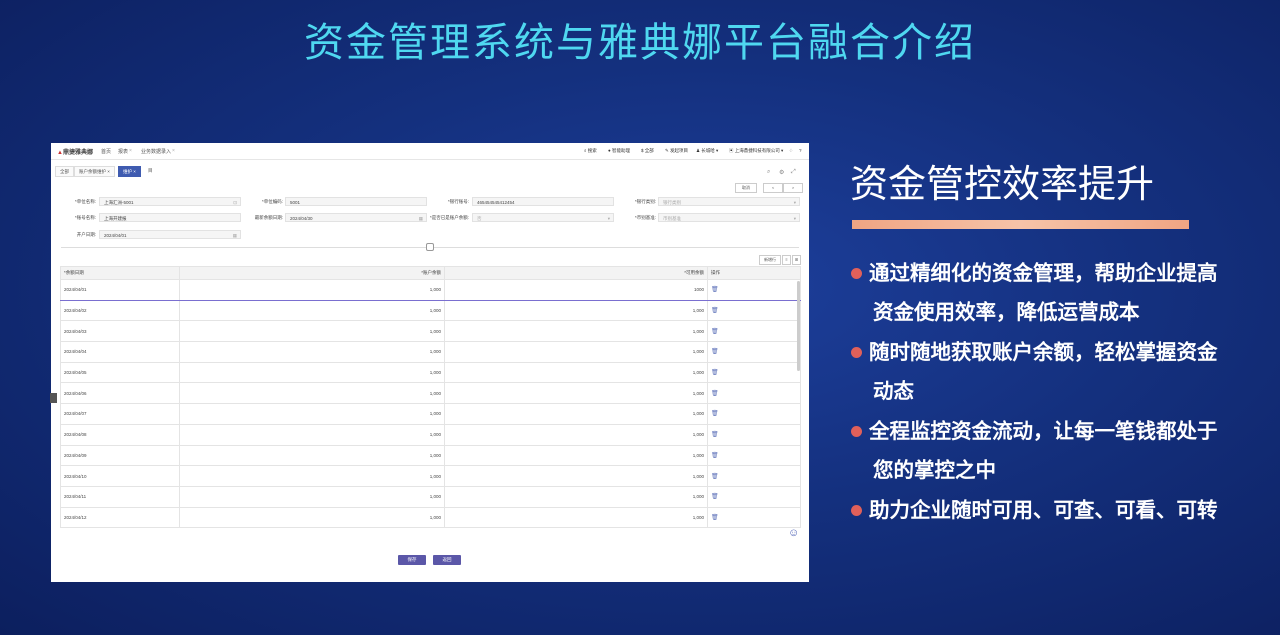  Describe the element at coordinates (170, 217) in the screenshot. I see `account-name-field: 上海开建报` at that location.